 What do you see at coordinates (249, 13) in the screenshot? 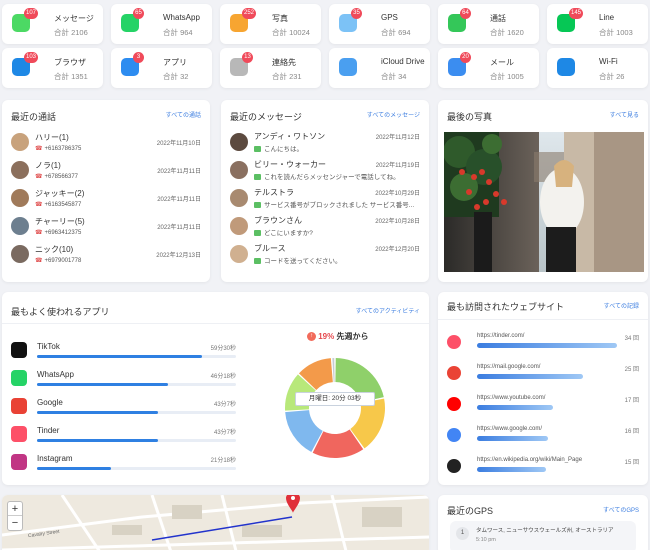
I see `notification-badge: 252` at bounding box center [249, 13].